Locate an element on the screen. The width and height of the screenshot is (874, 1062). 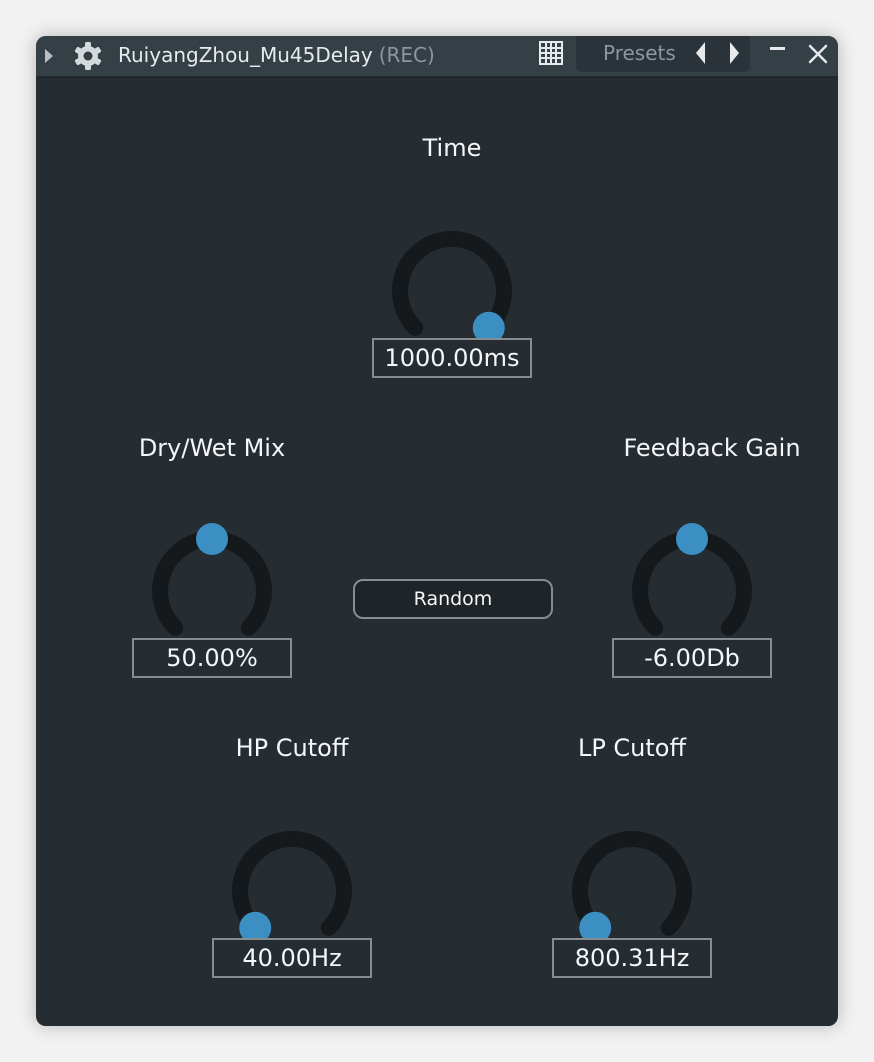
lp-value-field: 800.31Hz is located at coordinates (632, 958).